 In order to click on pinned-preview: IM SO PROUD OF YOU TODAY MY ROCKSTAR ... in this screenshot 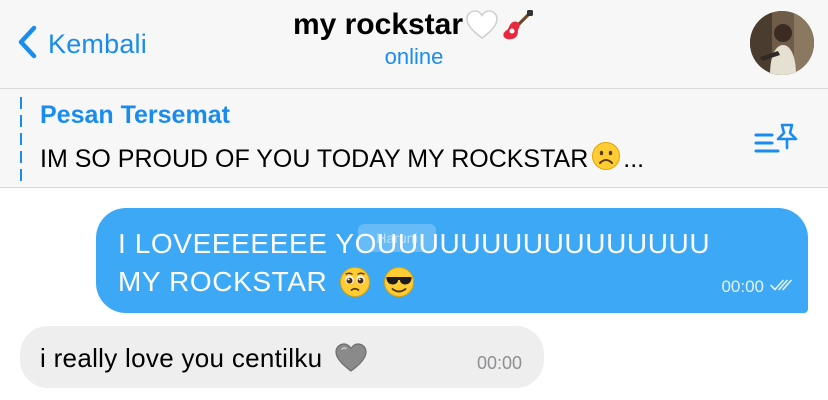, I will do `click(342, 159)`.